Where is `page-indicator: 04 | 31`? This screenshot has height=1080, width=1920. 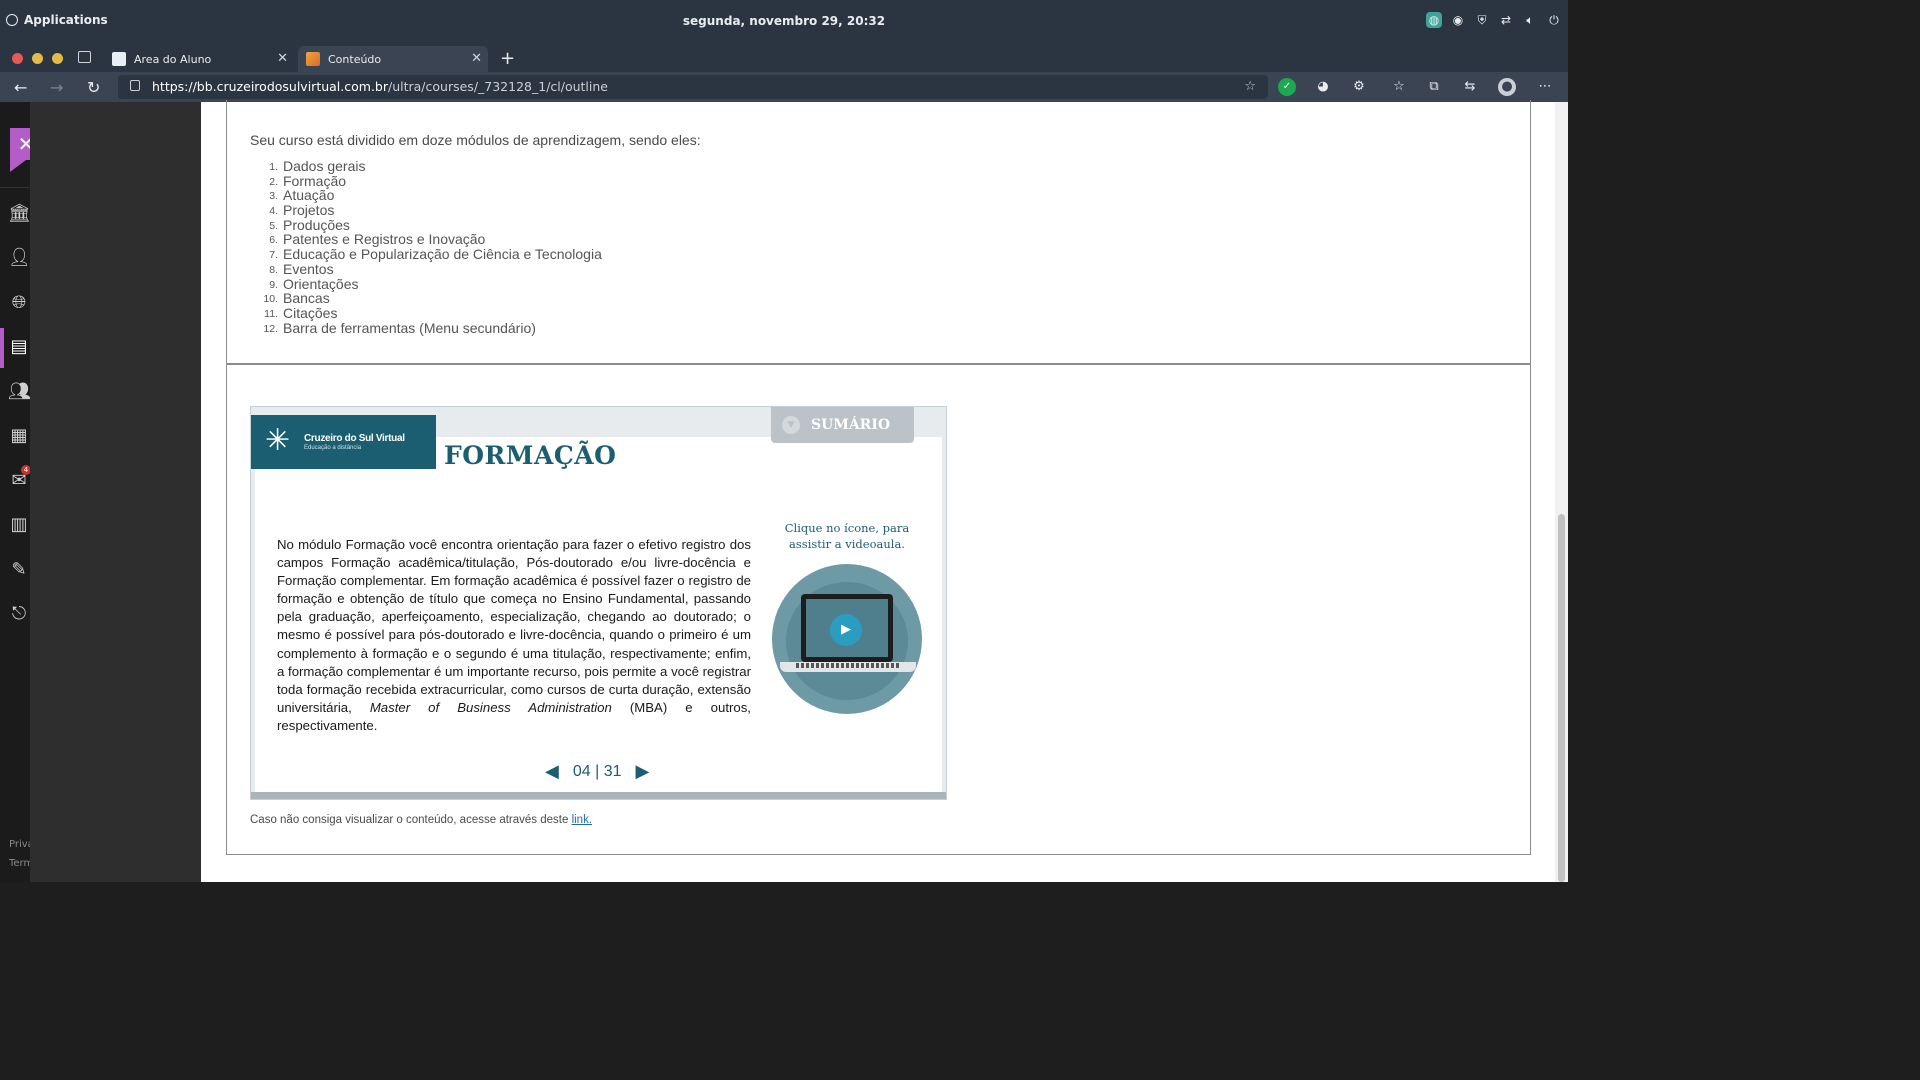
page-indicator: 04 | 31 is located at coordinates (597, 772).